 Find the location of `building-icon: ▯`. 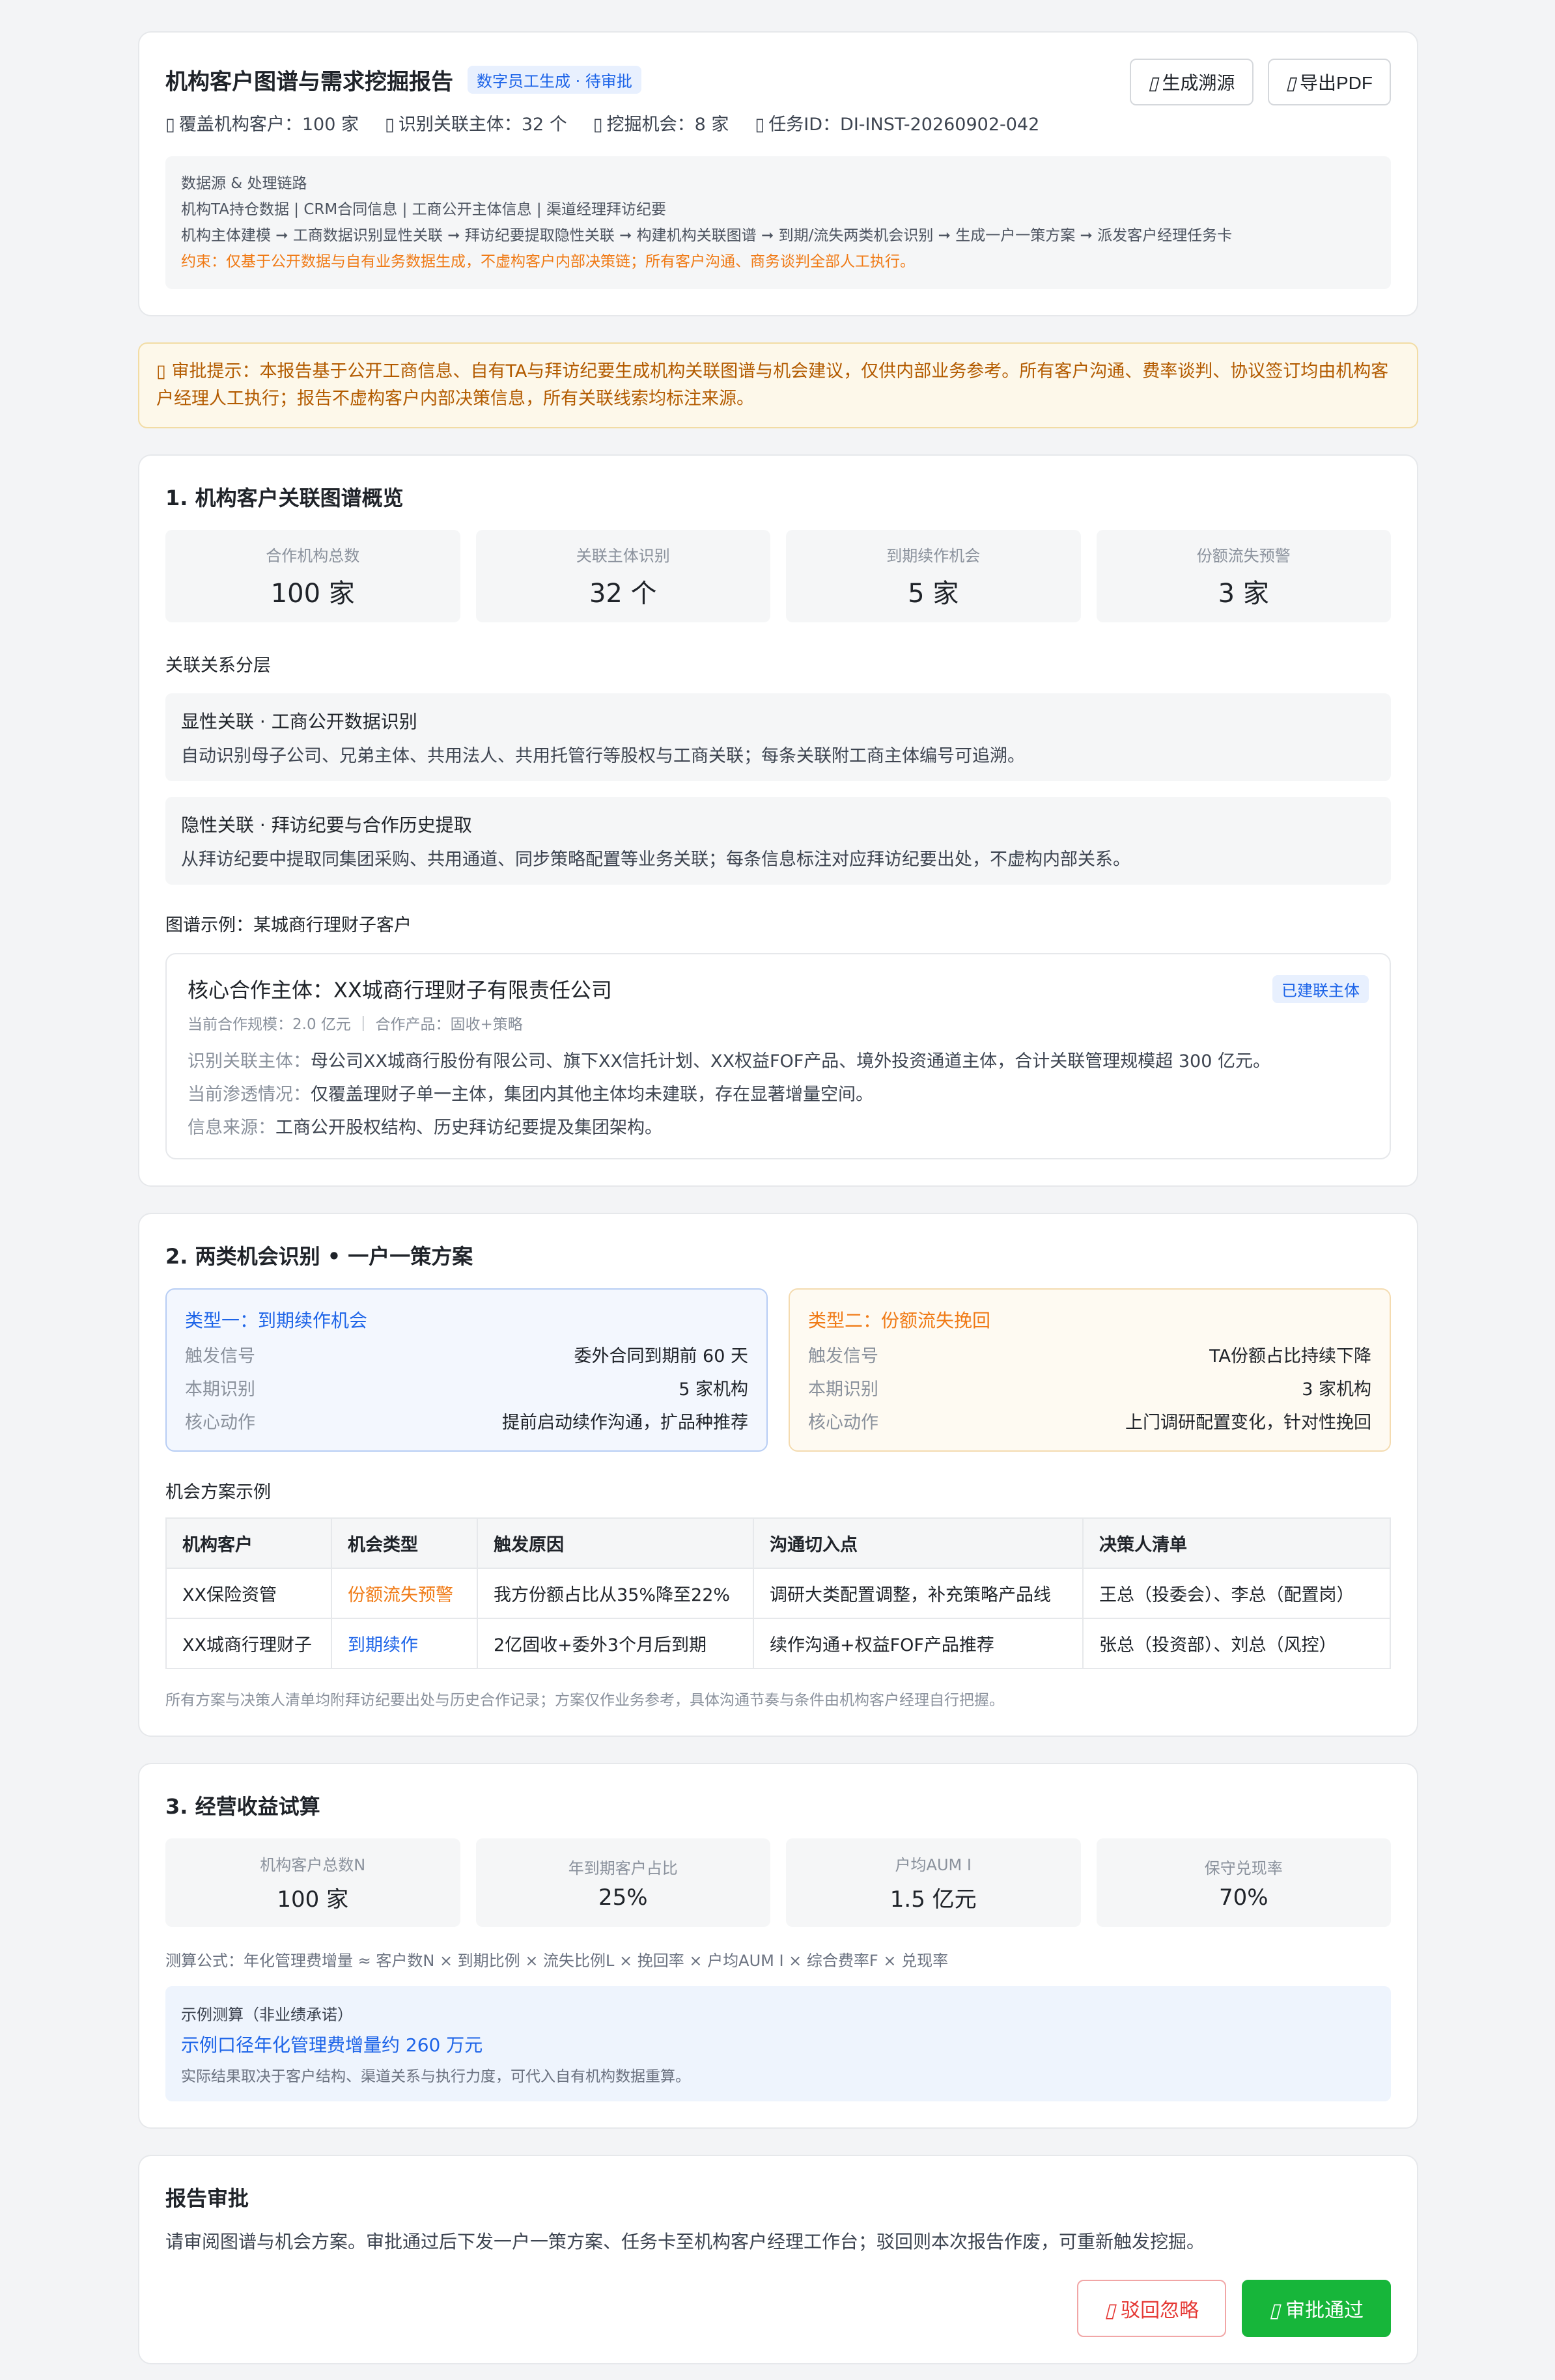

building-icon: ▯ is located at coordinates (170, 125).